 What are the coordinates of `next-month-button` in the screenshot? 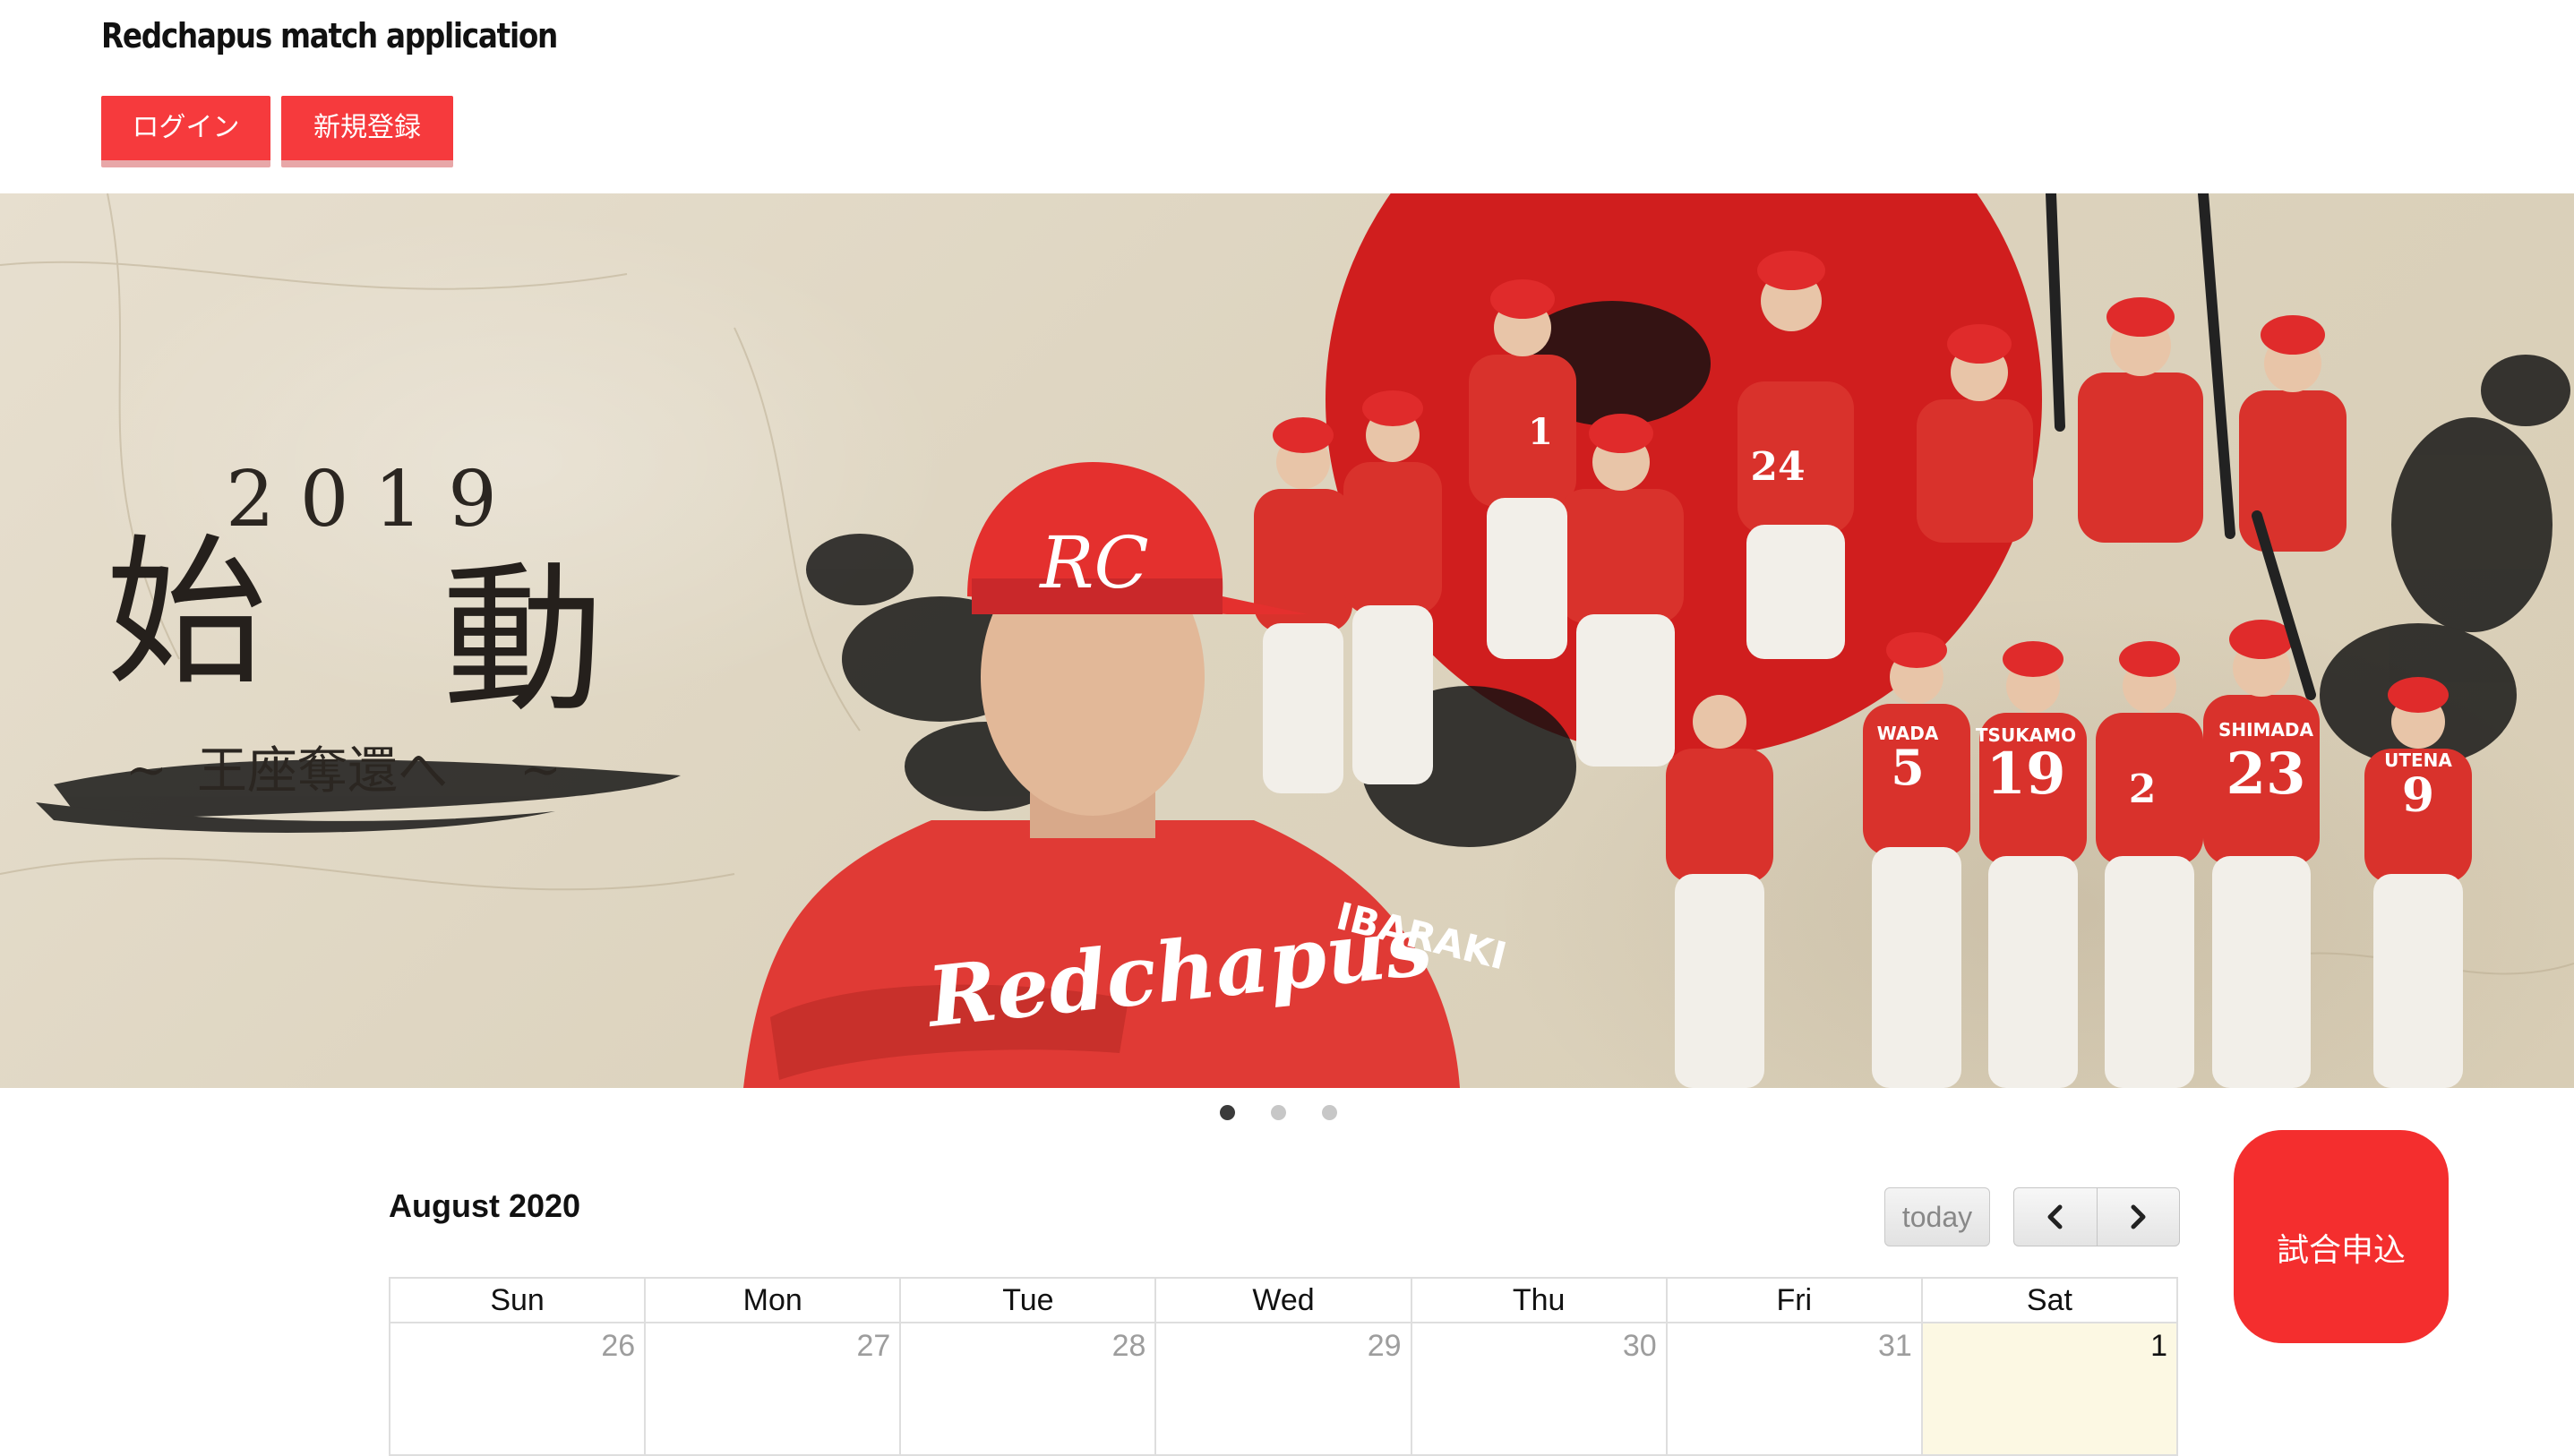 It's located at (2138, 1216).